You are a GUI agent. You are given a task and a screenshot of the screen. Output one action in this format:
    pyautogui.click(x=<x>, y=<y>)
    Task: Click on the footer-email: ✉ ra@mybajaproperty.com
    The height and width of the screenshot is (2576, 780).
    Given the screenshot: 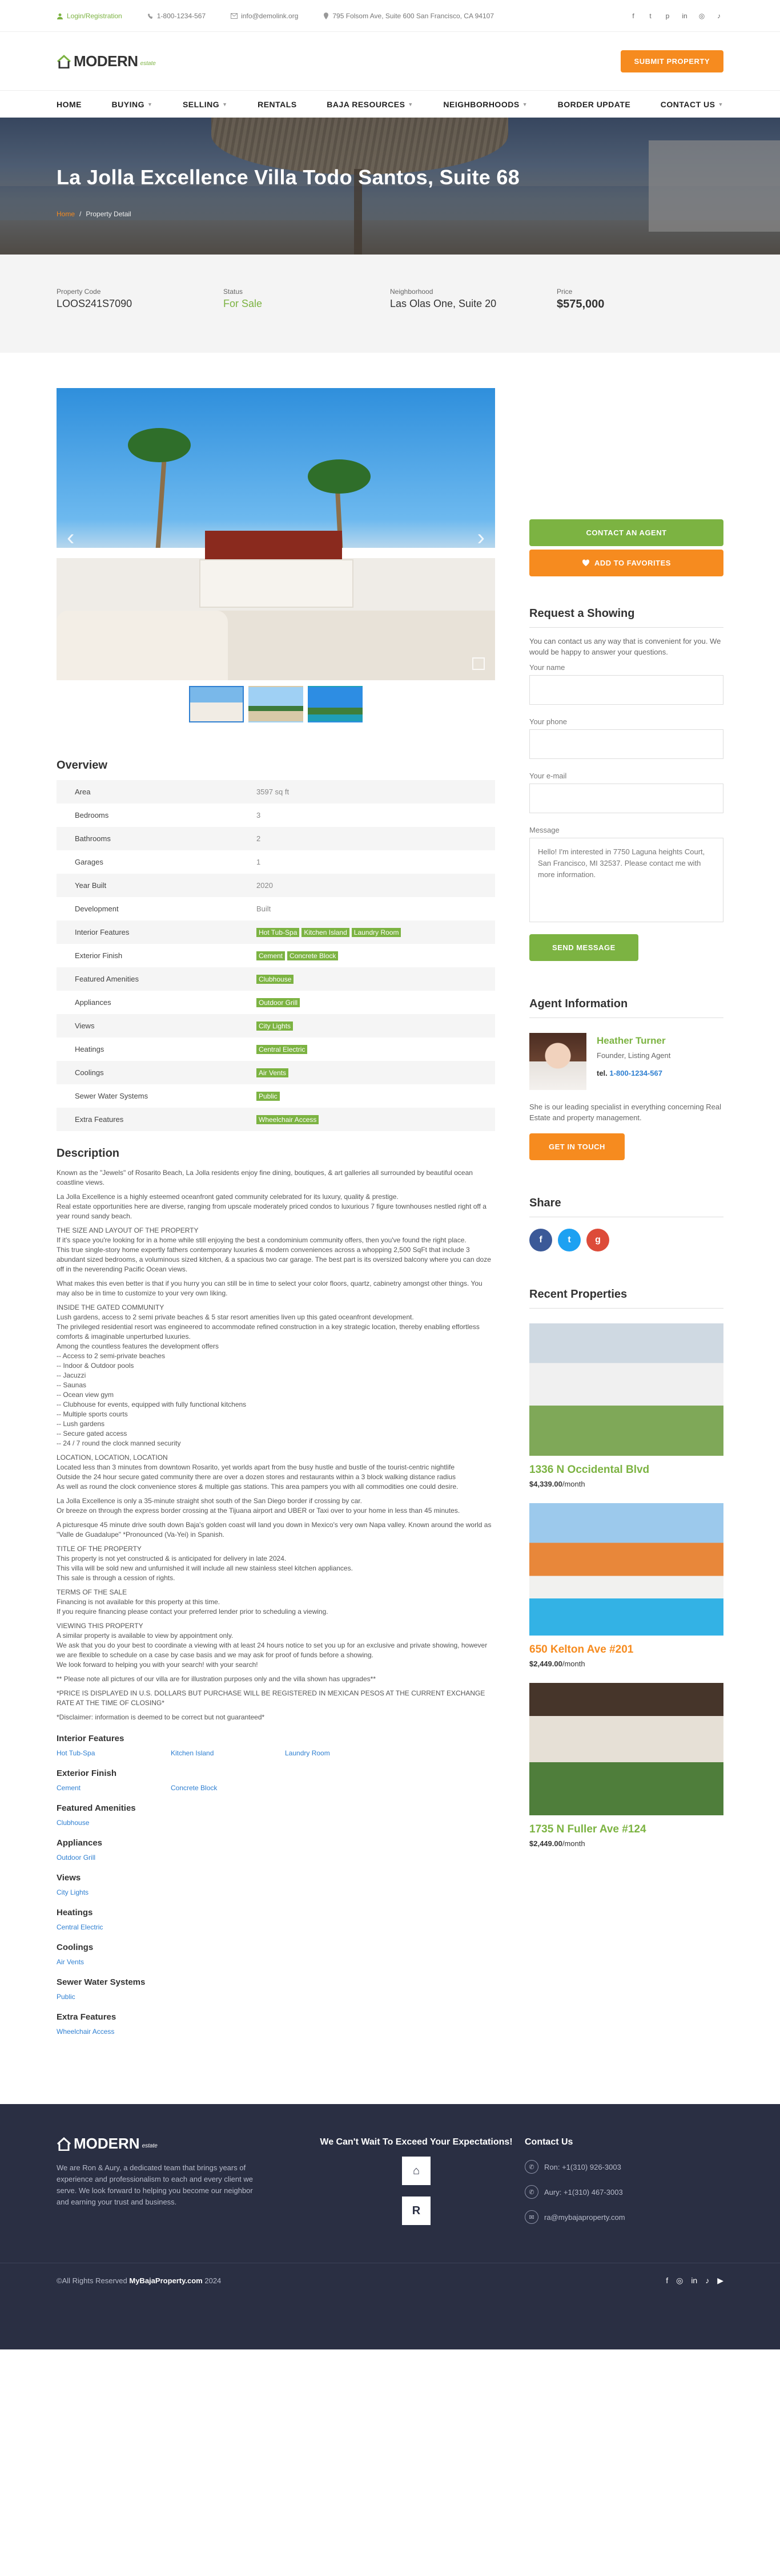 What is the action you would take?
    pyautogui.click(x=622, y=2217)
    